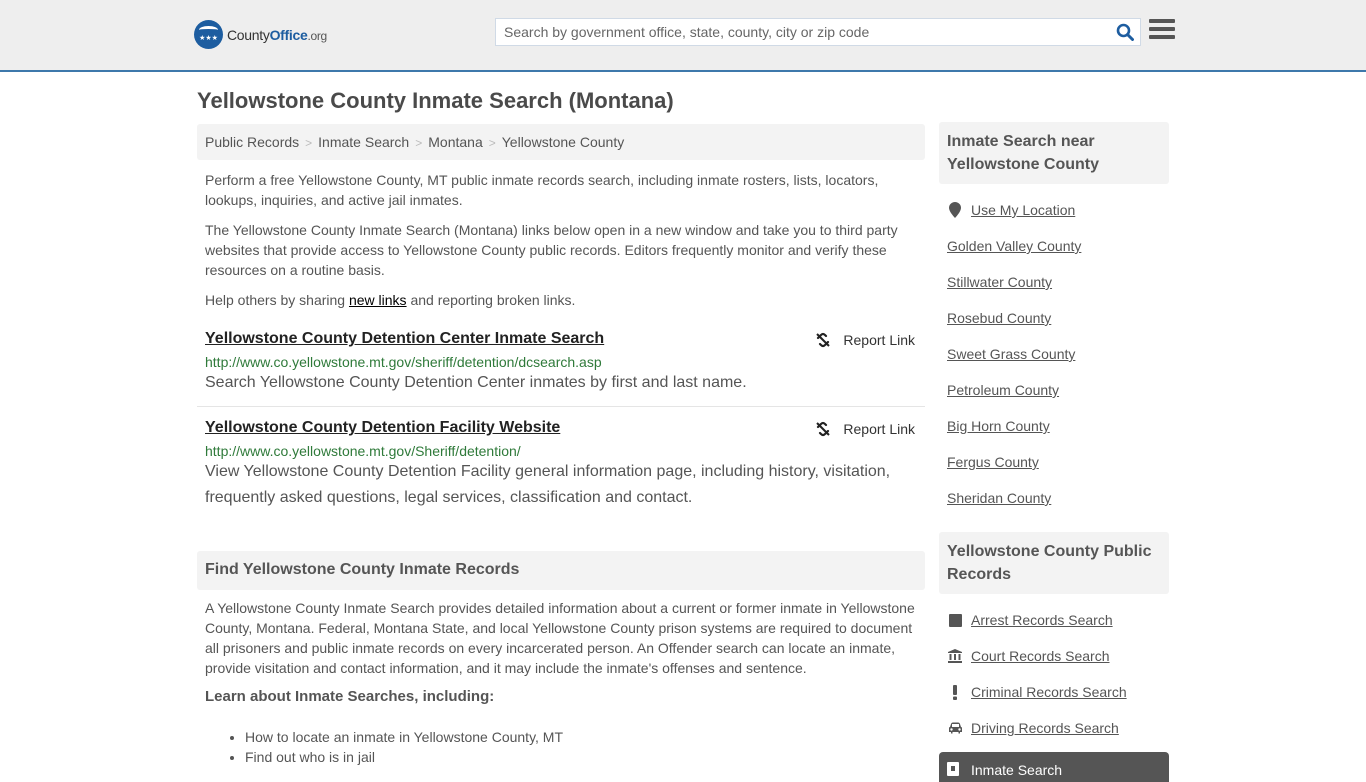 This screenshot has width=1366, height=782. I want to click on public-record-item: Driving Records Search, so click(1054, 728).